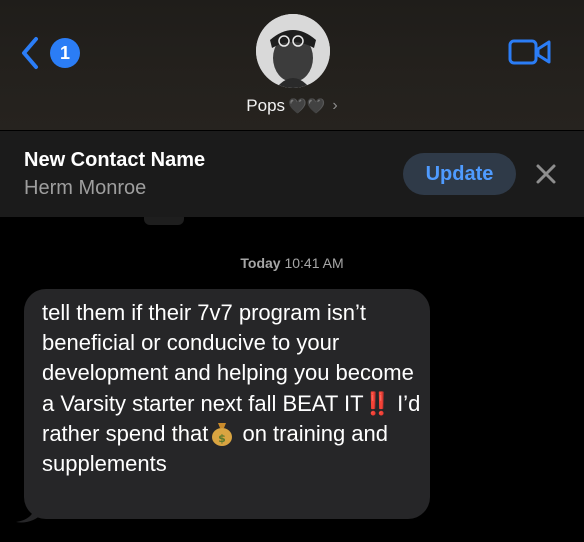  I want to click on timestamp-time: 10:41 AM, so click(314, 263).